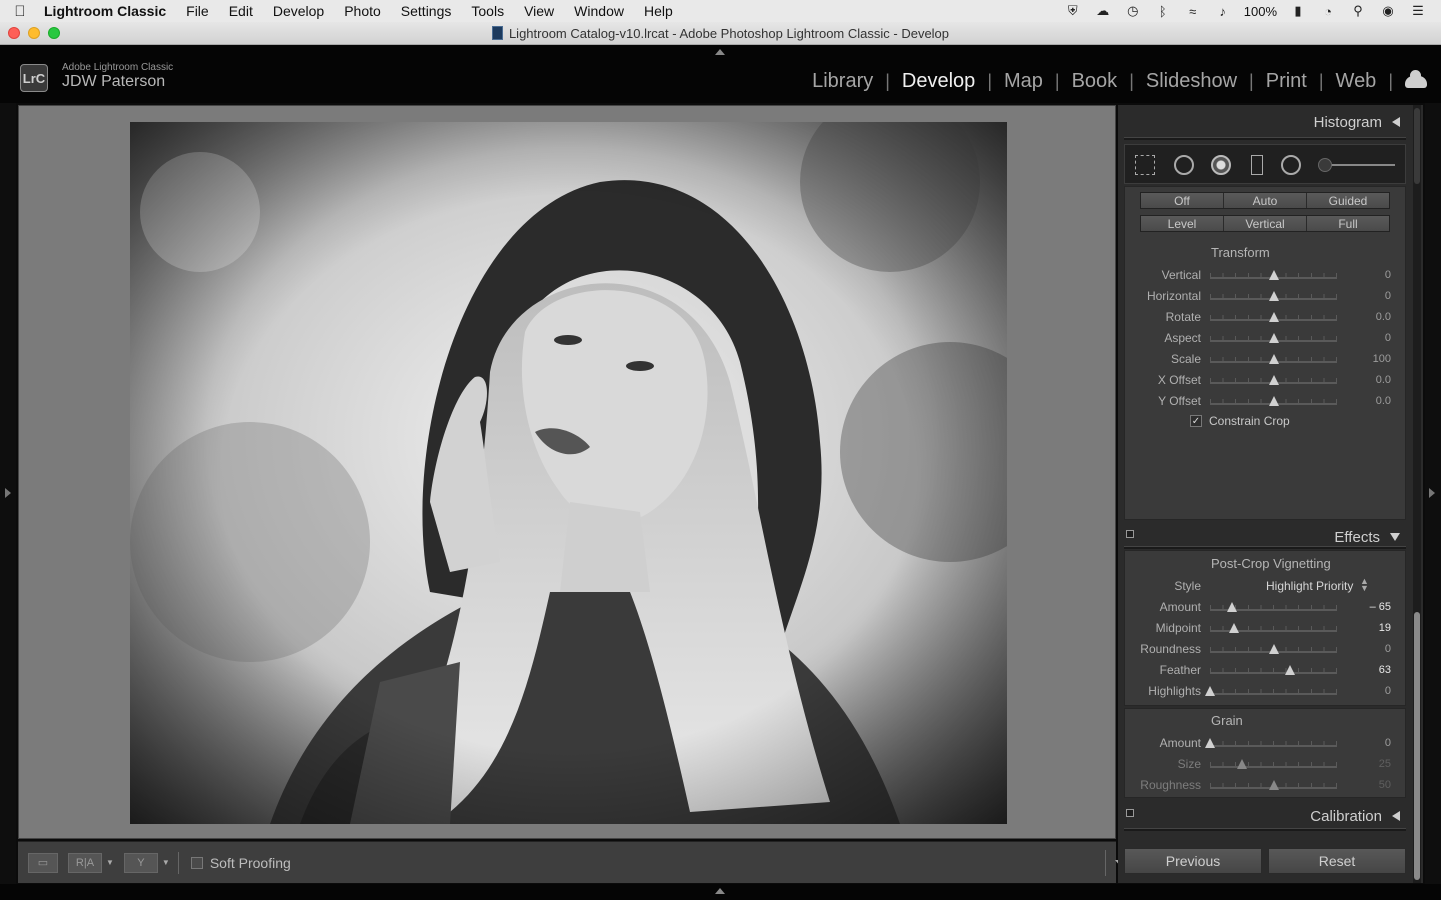  Describe the element at coordinates (1196, 421) in the screenshot. I see `constrain-crop-checkbox: ✓` at that location.